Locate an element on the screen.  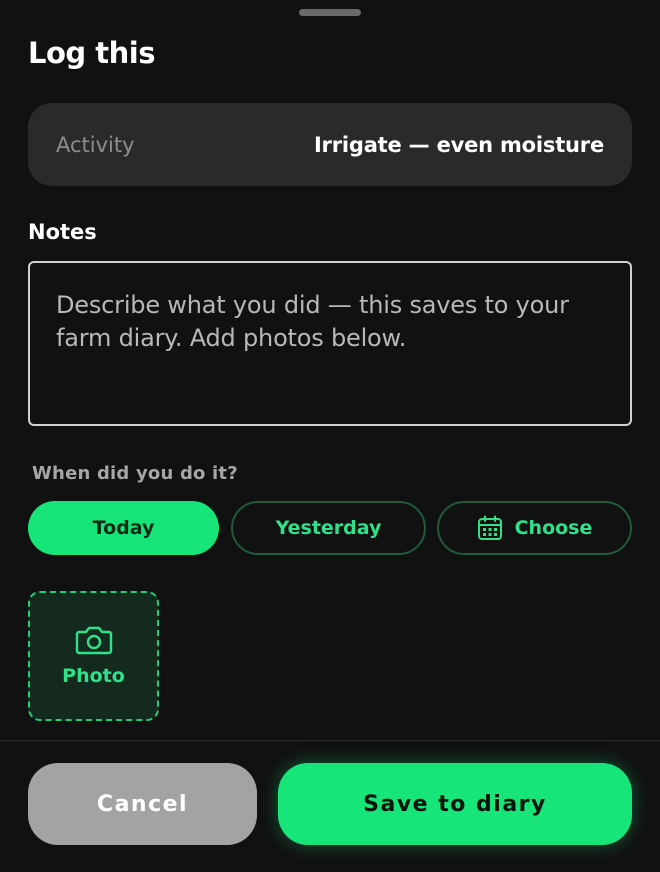
chip-today: Today is located at coordinates (123, 528).